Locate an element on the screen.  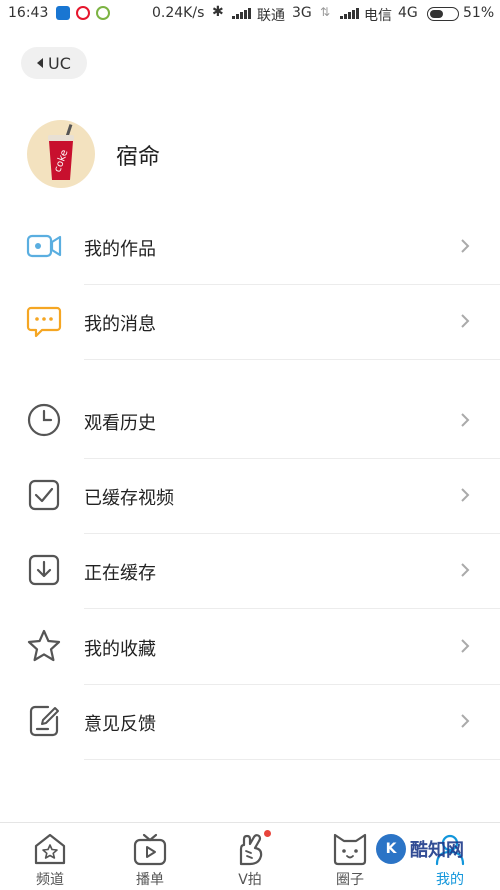
status-bar: 16:43 0.24K/s ✱ 联通 3G ⇅ 电信 4G 51% is located at coordinates (250, 14).